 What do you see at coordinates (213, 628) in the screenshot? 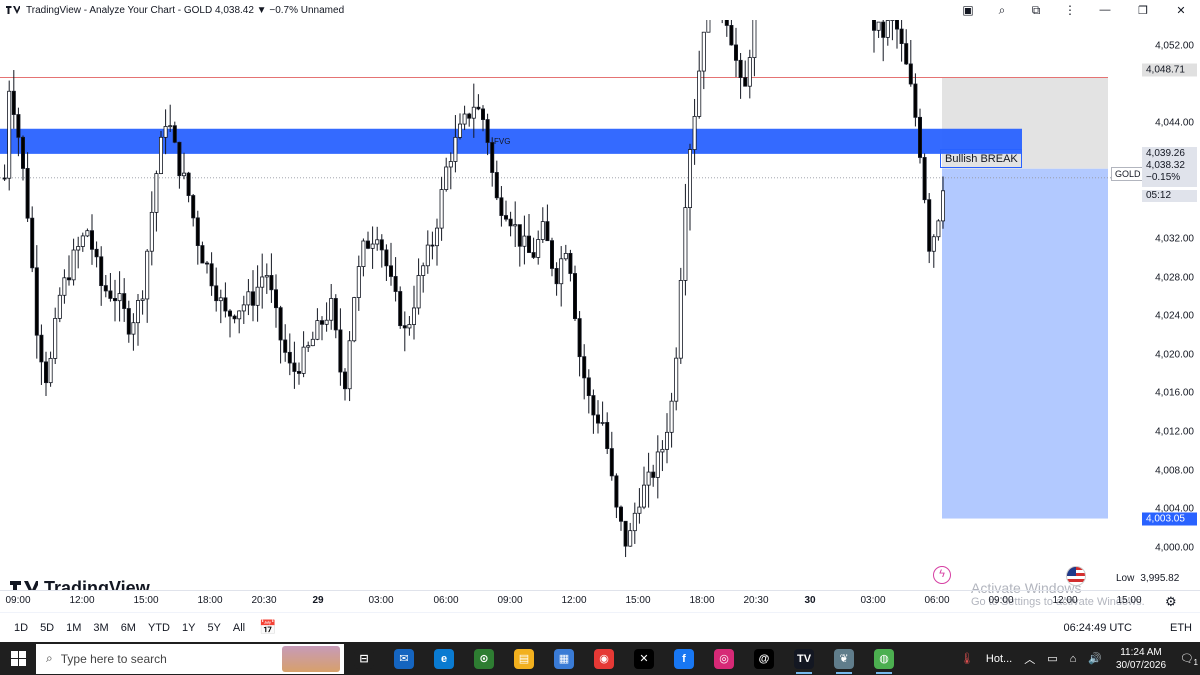
I see `range-5y-button: 5Y` at bounding box center [213, 628].